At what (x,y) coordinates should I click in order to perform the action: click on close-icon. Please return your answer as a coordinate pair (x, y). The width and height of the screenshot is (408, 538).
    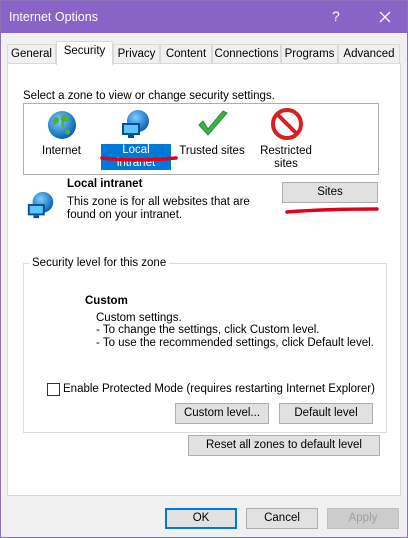
    Looking at the image, I should click on (385, 17).